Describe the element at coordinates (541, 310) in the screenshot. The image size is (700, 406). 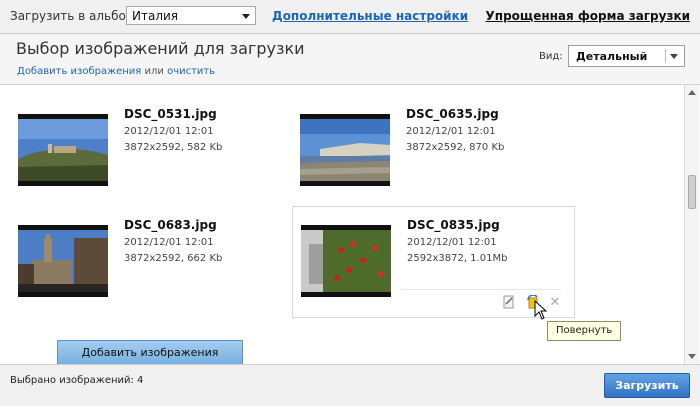
I see `mouse-cursor-icon` at that location.